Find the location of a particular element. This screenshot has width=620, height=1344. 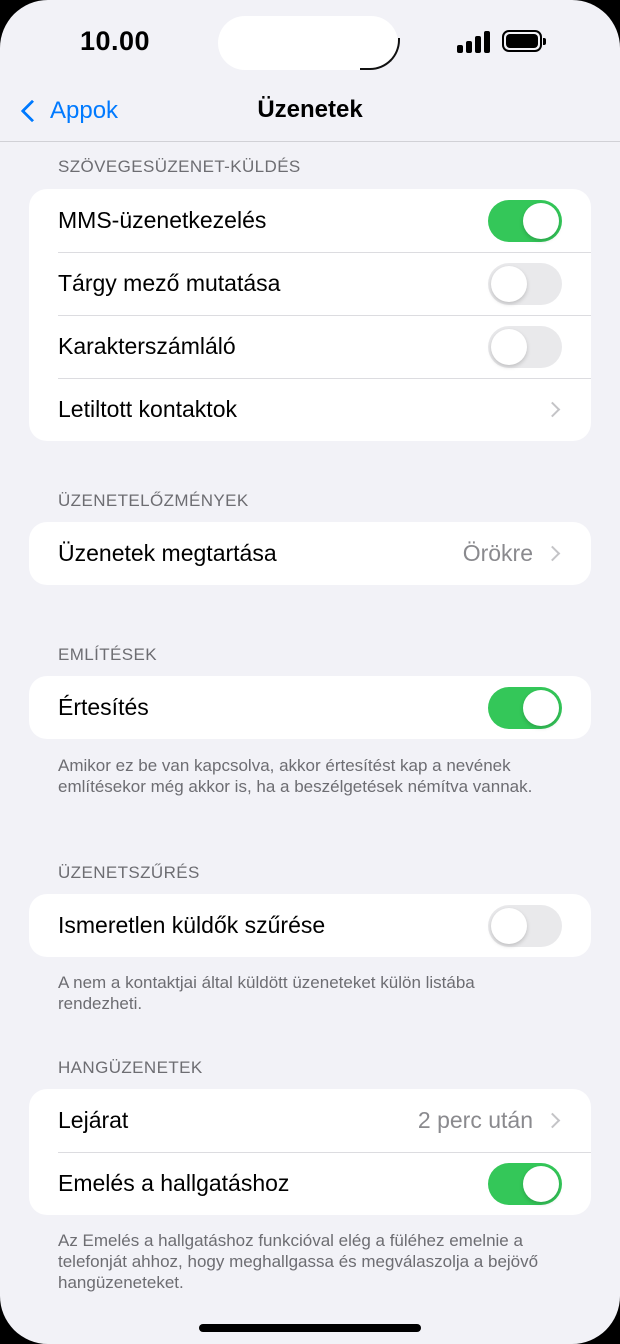

row-mms: MMS-üzenetkezelés is located at coordinates (310, 220).